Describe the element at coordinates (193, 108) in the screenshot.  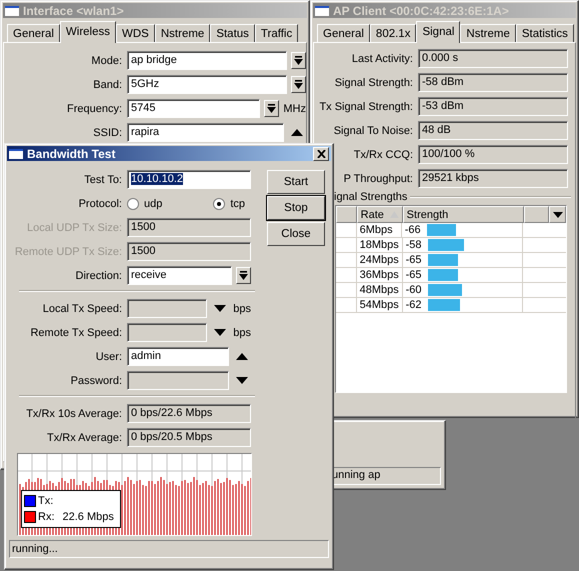
I see `dropdown-field: 5745` at that location.